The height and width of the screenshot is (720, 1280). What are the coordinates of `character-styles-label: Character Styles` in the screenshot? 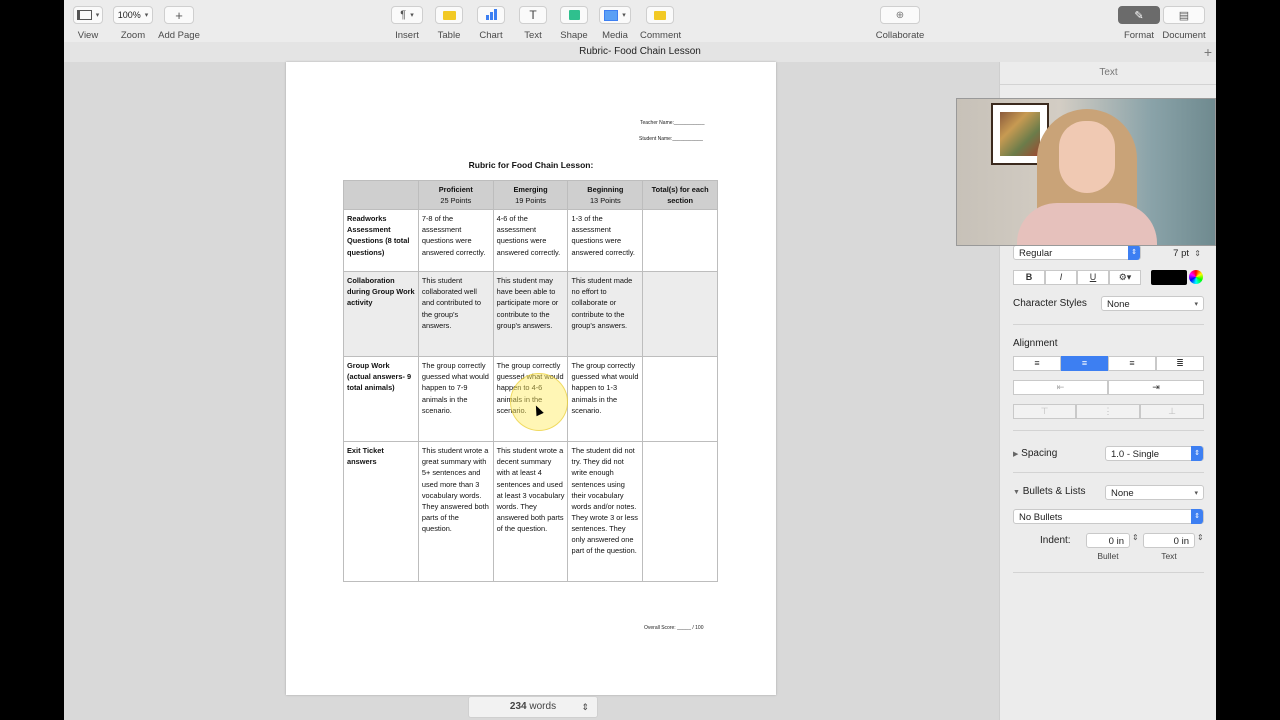 It's located at (1050, 303).